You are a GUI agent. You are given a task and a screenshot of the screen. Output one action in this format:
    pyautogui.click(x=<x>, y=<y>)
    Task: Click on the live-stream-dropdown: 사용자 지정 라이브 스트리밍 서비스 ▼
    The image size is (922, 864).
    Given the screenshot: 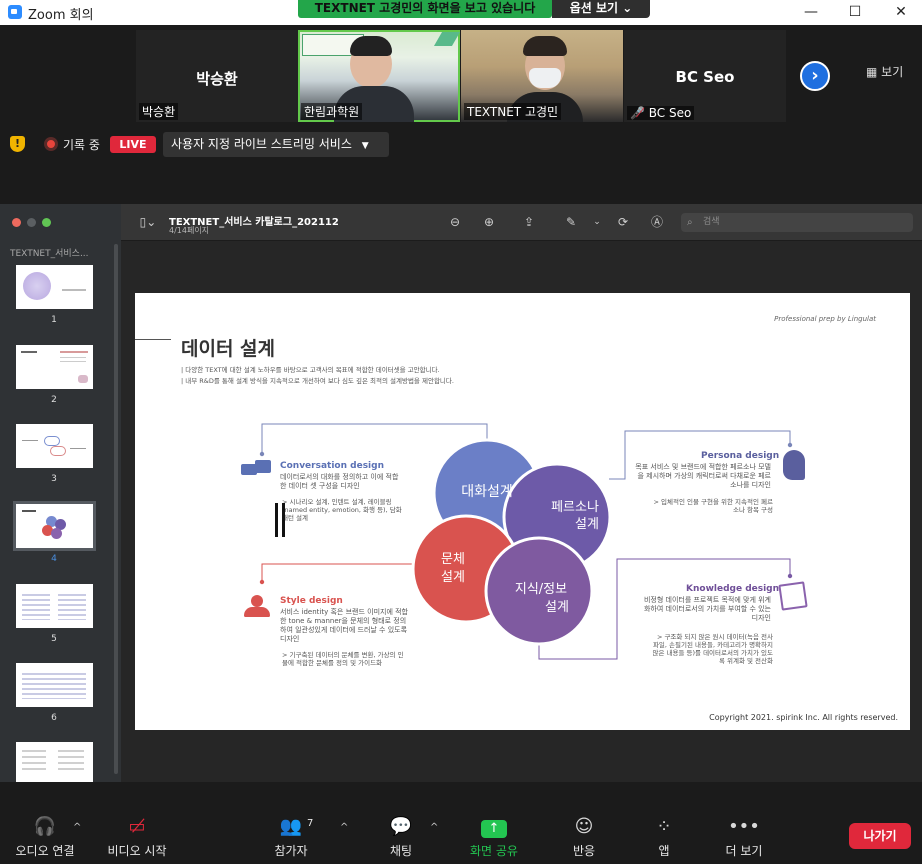 What is the action you would take?
    pyautogui.click(x=276, y=144)
    